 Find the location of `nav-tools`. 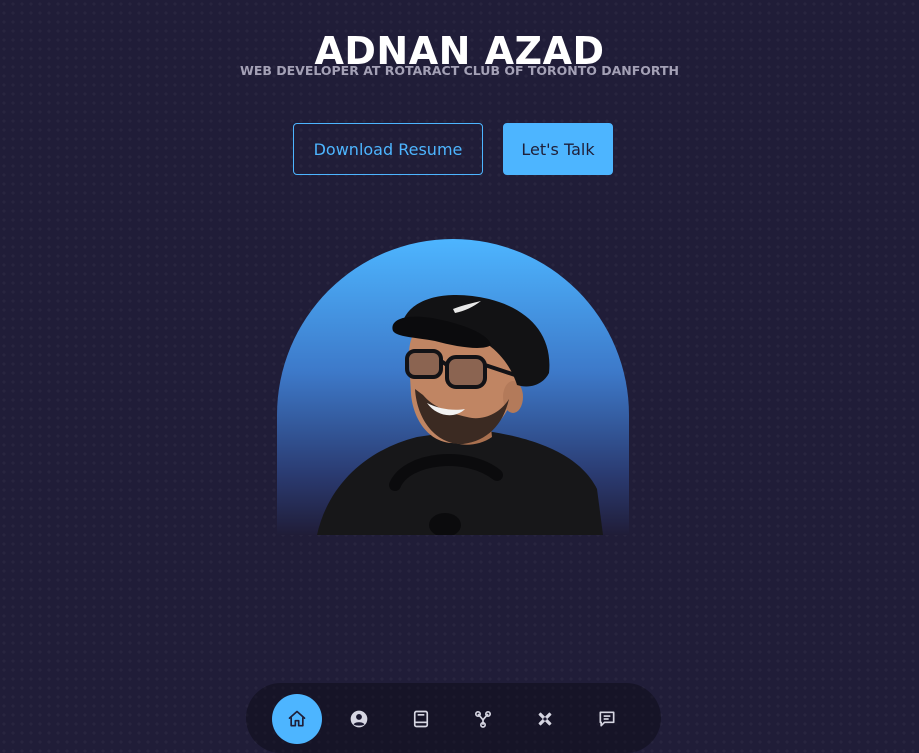

nav-tools is located at coordinates (545, 719).